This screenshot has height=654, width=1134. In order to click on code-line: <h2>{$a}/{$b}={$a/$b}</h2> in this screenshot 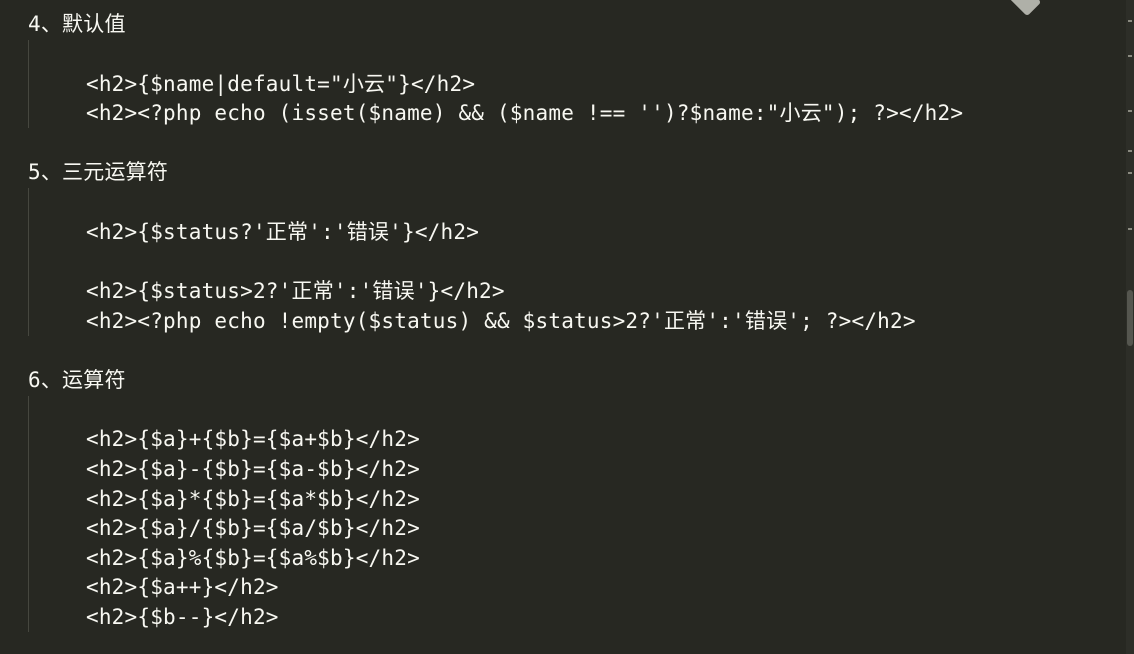, I will do `click(253, 528)`.